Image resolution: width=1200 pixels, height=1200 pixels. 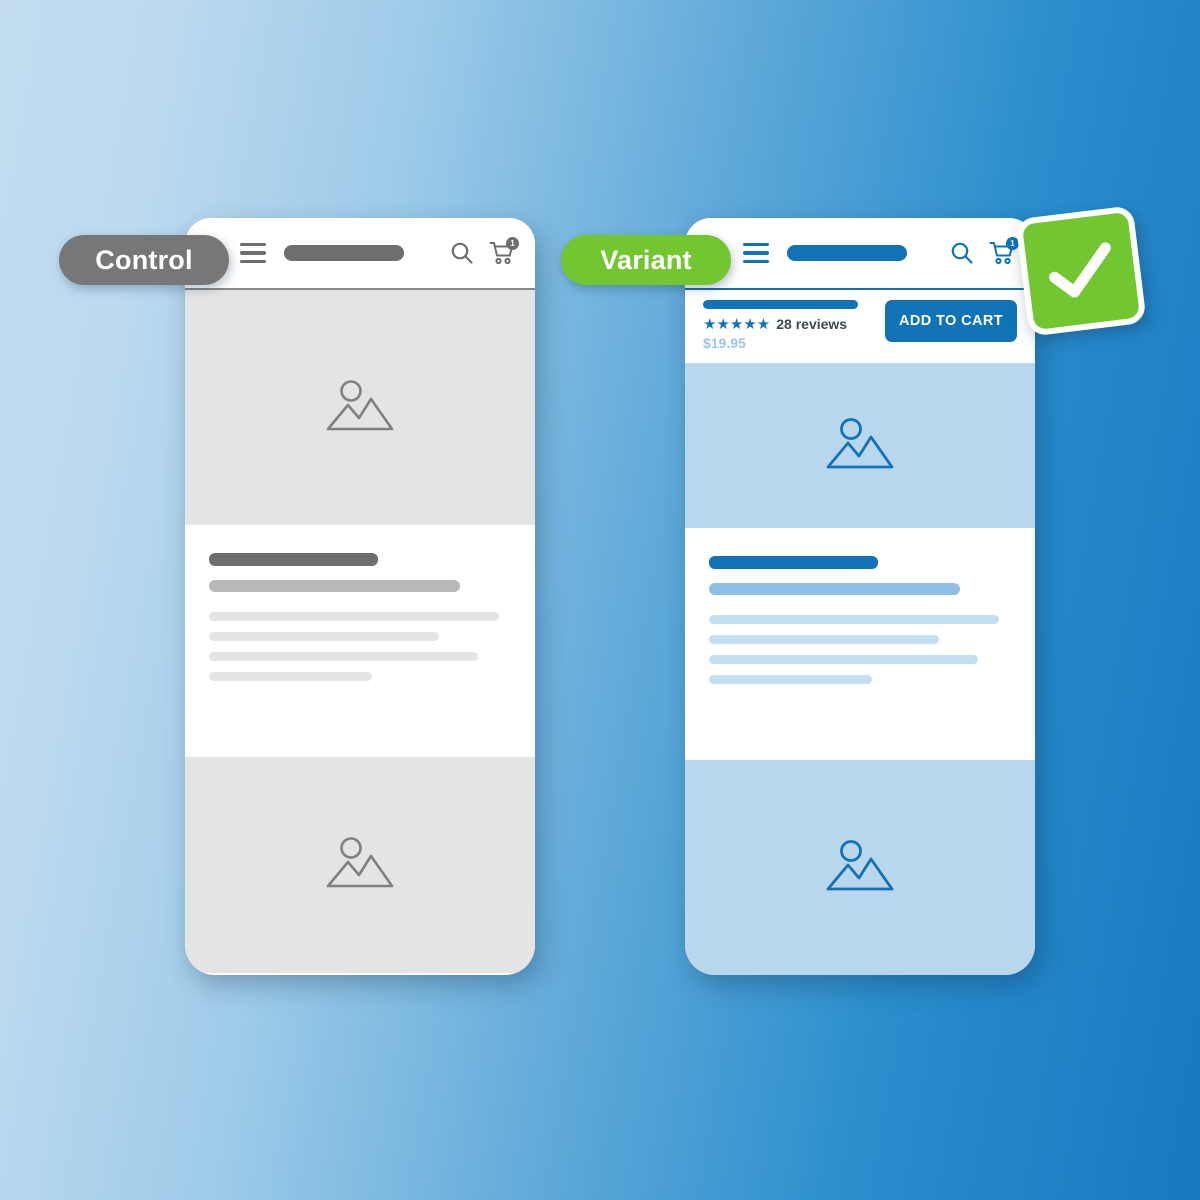 What do you see at coordinates (724, 343) in the screenshot?
I see `product-price: $19.95` at bounding box center [724, 343].